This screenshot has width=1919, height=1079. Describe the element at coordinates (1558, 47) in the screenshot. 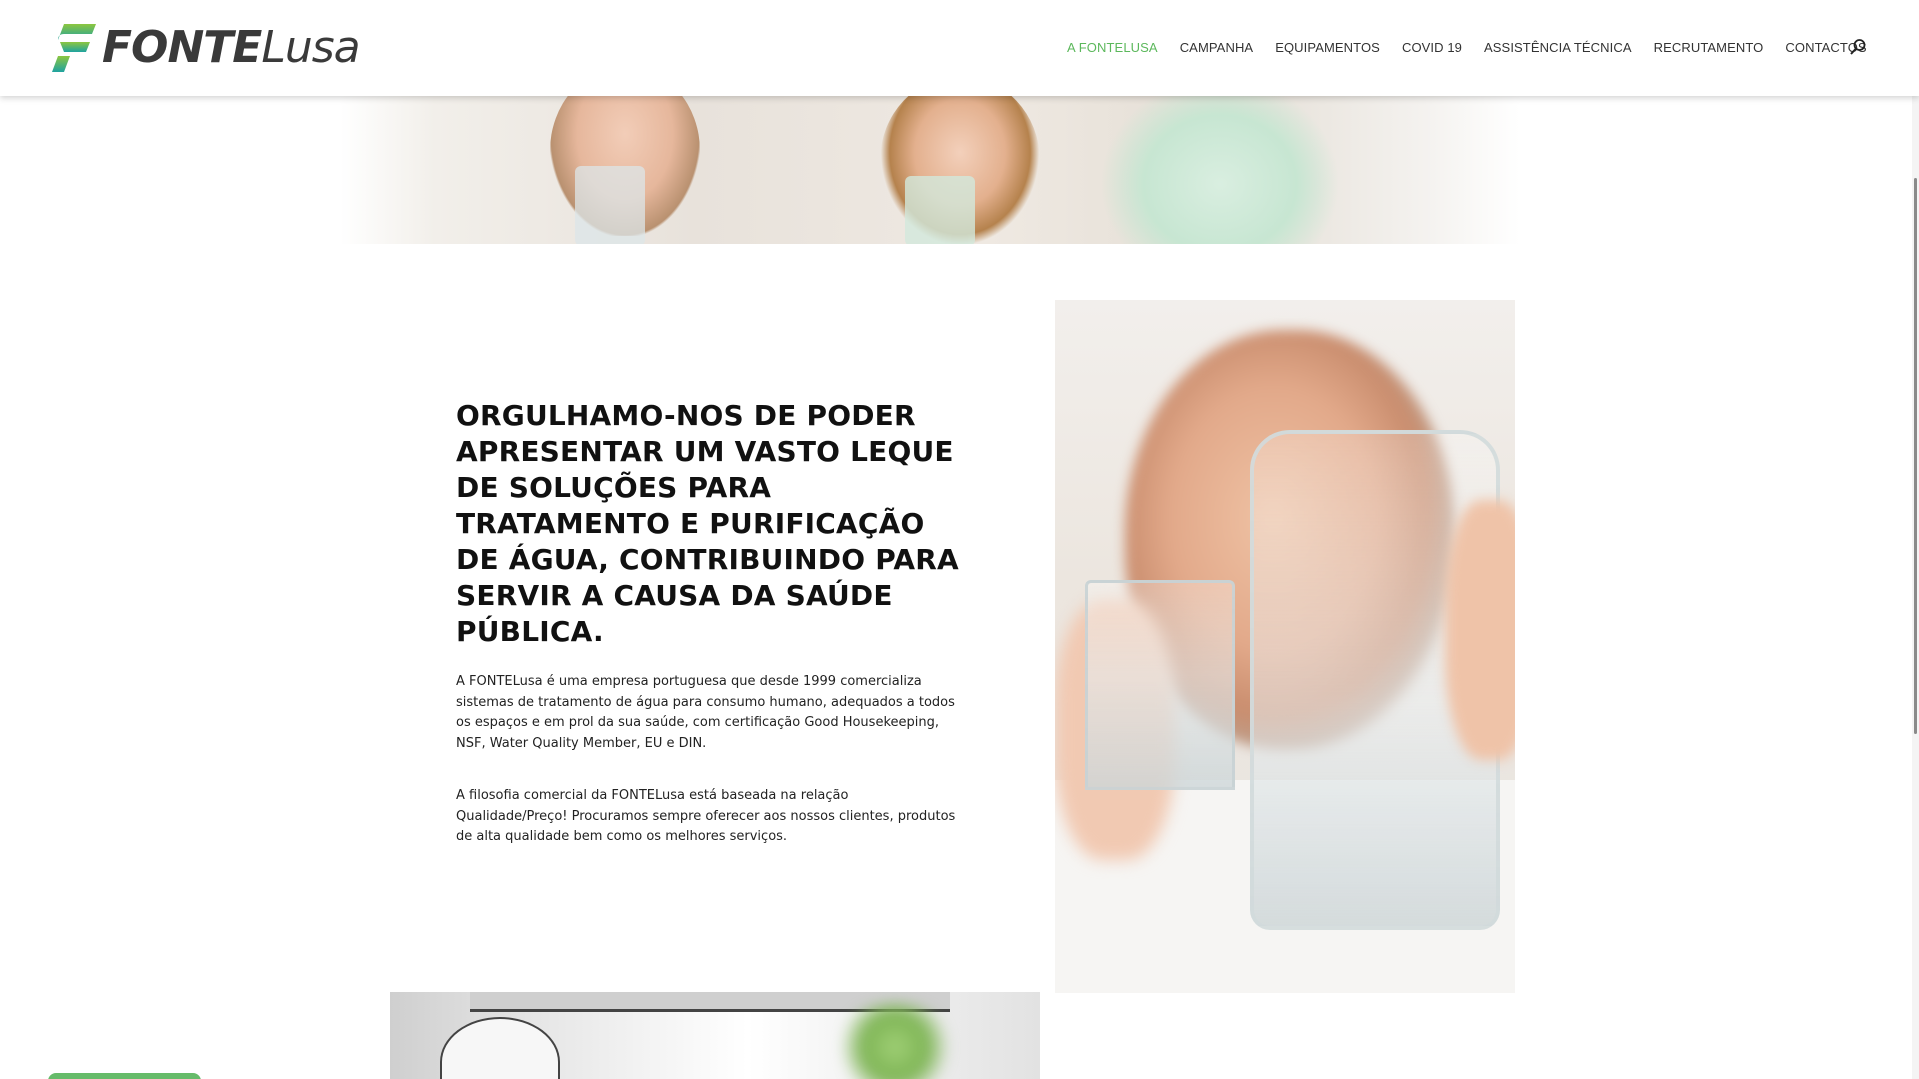

I see `nav-item-assistencia-tecnica: ASSISTÊNCIA TÉCNICA` at that location.